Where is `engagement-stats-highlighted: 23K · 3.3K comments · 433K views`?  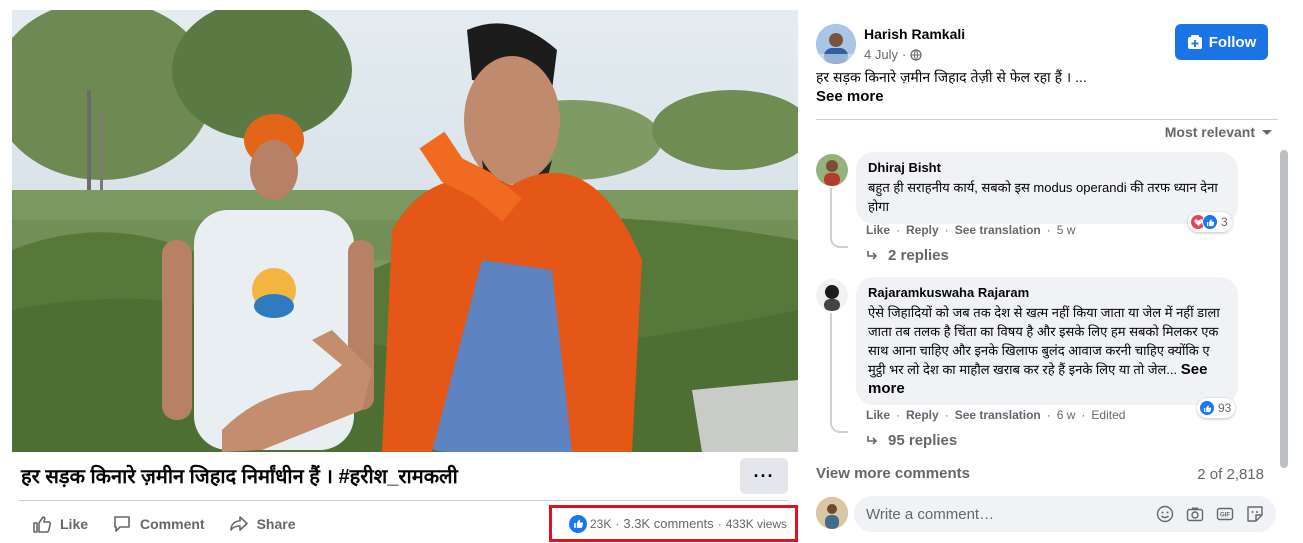 engagement-stats-highlighted: 23K · 3.3K comments · 433K views is located at coordinates (673, 523).